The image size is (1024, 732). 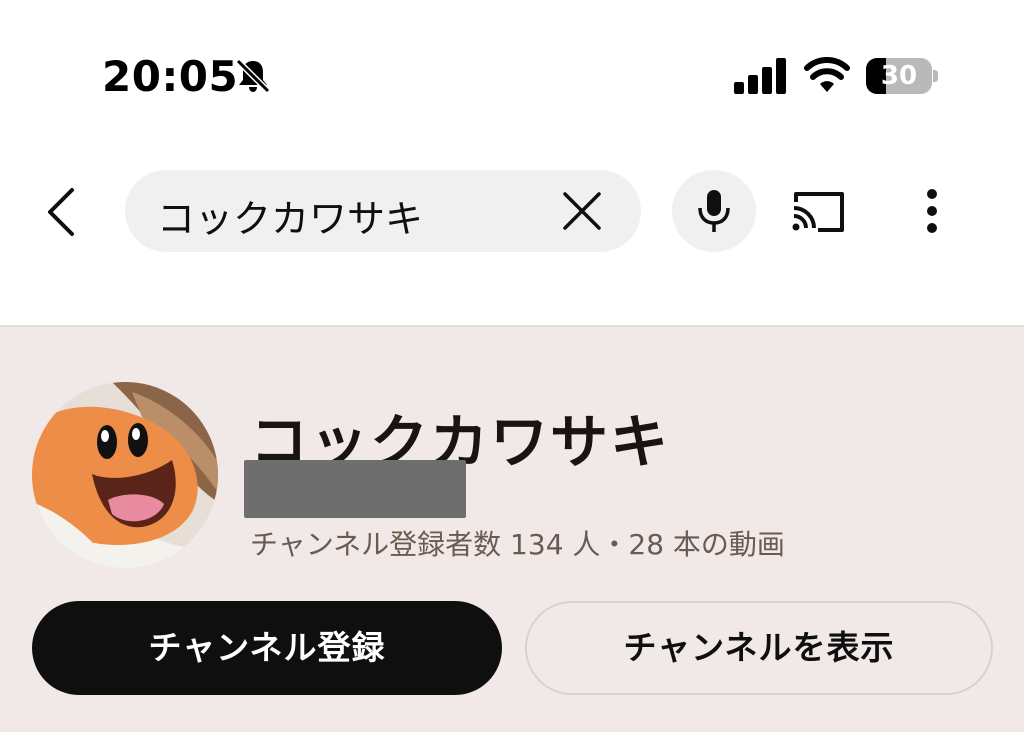 I want to click on view-channel-button: チャンネルを表示, so click(x=759, y=648).